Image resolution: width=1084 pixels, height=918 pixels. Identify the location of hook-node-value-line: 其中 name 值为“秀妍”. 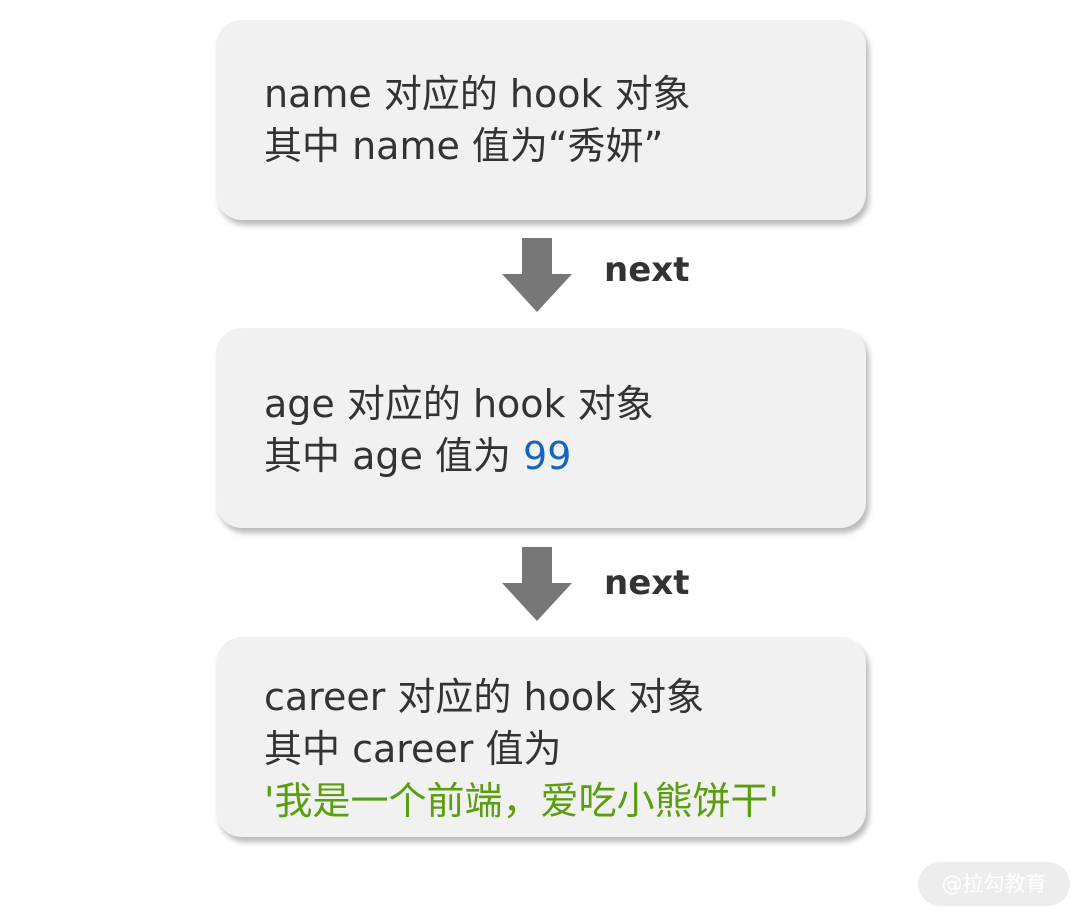
(565, 146).